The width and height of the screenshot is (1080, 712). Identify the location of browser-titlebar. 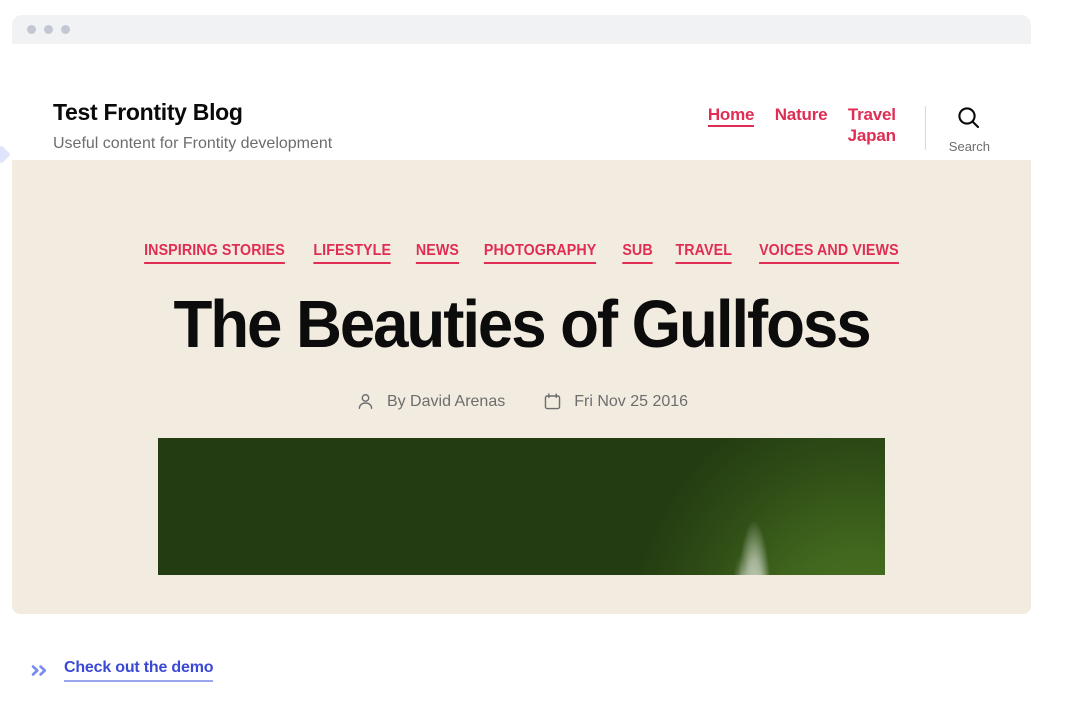
(521, 29).